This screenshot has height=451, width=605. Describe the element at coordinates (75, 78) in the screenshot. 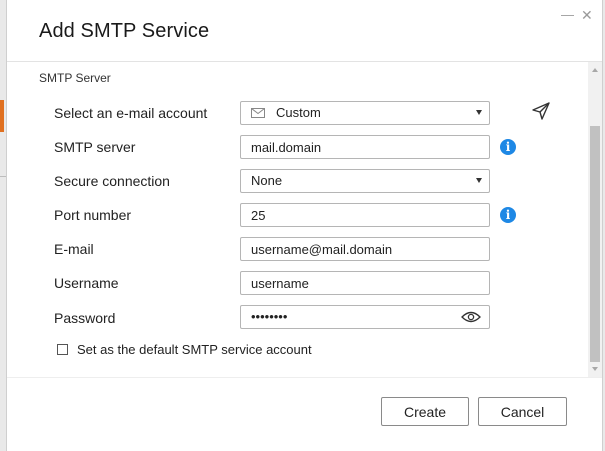

I see `section-label: SMTP Server` at that location.